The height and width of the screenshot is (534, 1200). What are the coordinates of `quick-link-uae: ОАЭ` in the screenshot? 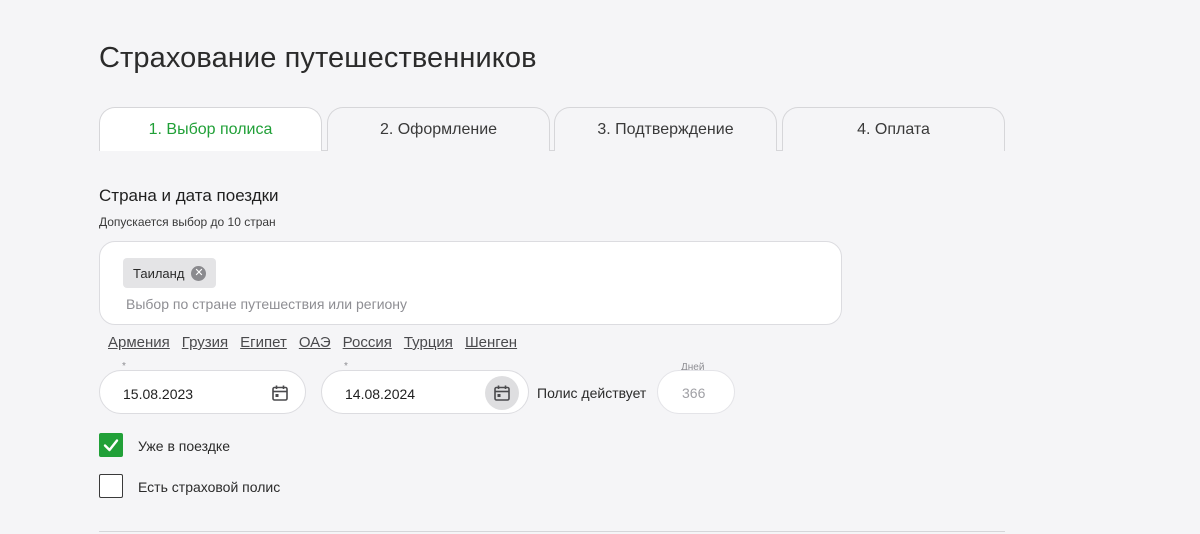 It's located at (315, 342).